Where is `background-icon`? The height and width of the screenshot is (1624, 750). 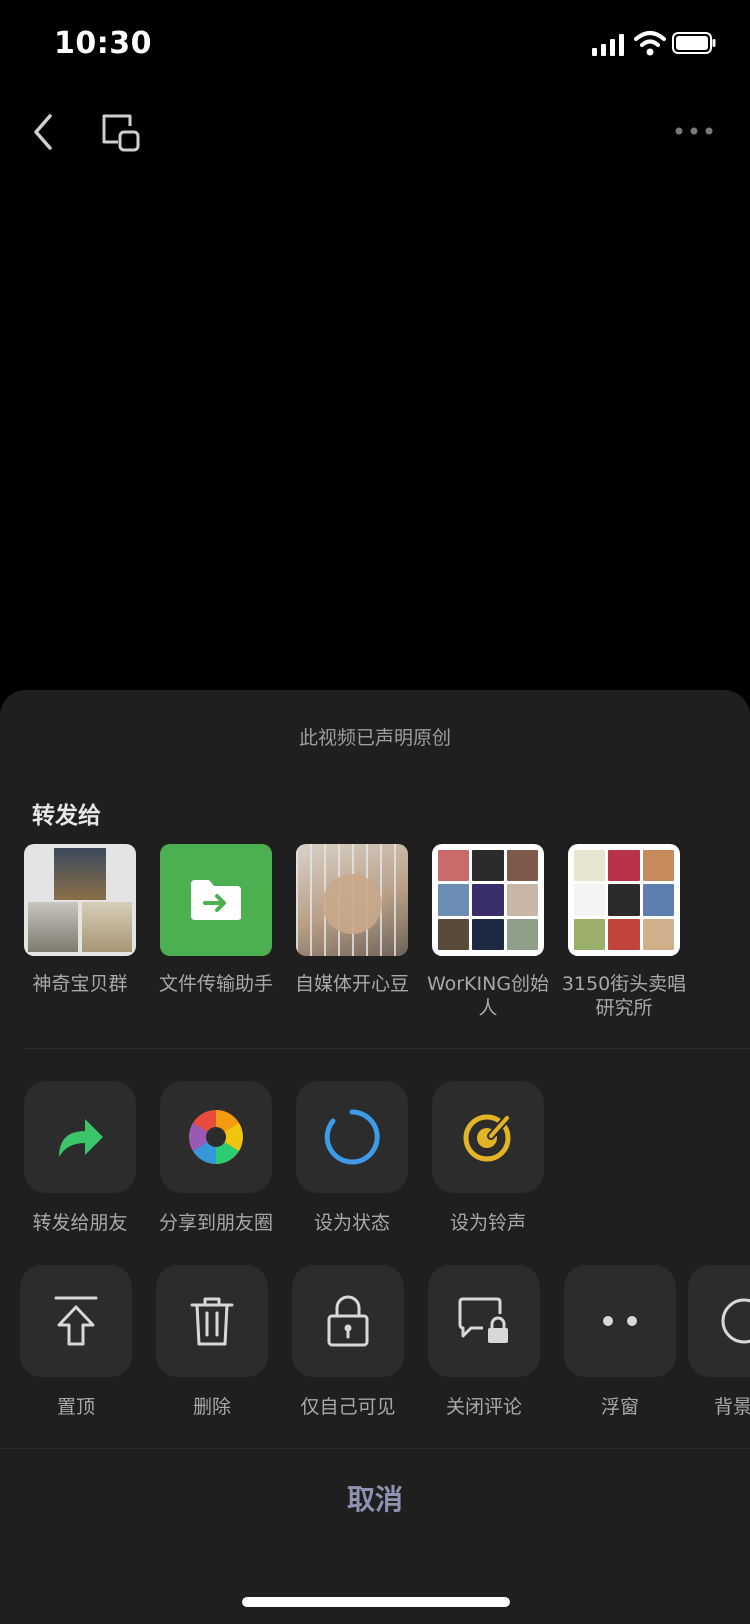 background-icon is located at coordinates (735, 1321).